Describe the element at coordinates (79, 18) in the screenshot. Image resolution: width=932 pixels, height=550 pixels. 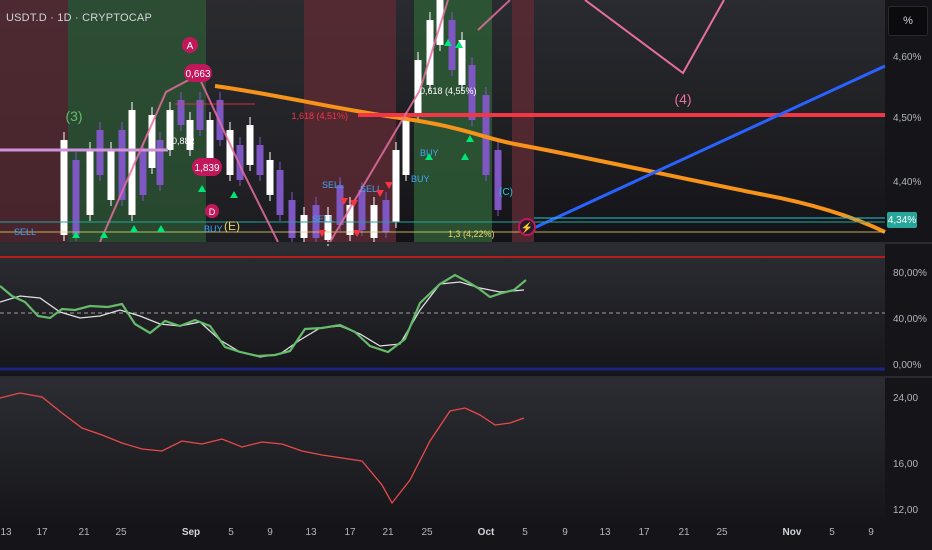
I see `chart-title: USDT.D · 1D · CRYPTOCAP` at that location.